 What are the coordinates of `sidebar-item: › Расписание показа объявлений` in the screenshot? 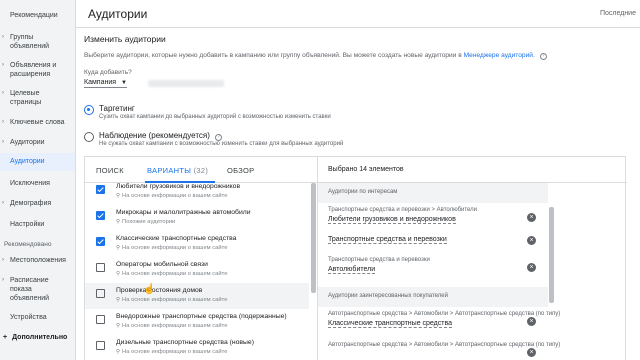 It's located at (37, 289).